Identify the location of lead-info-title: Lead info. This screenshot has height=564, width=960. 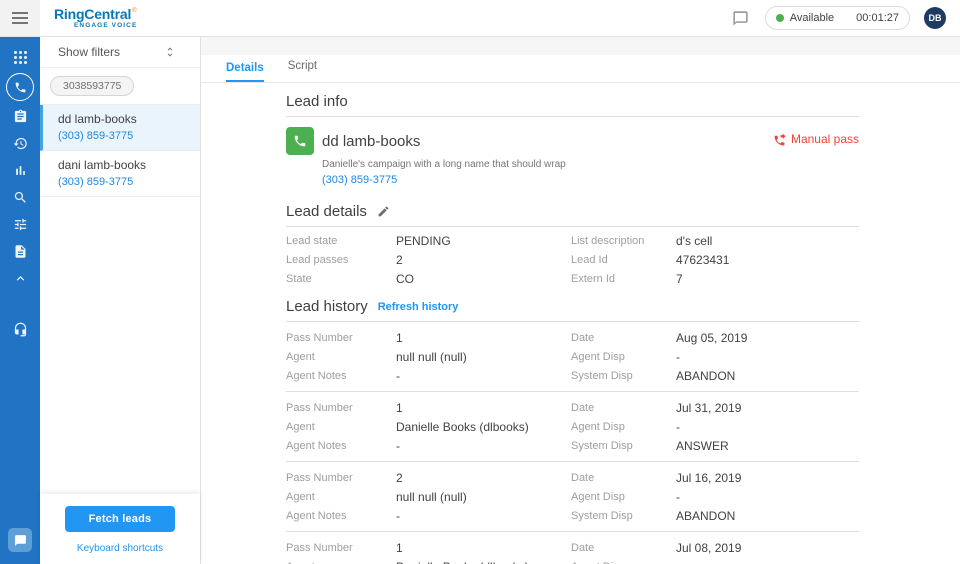
(317, 101).